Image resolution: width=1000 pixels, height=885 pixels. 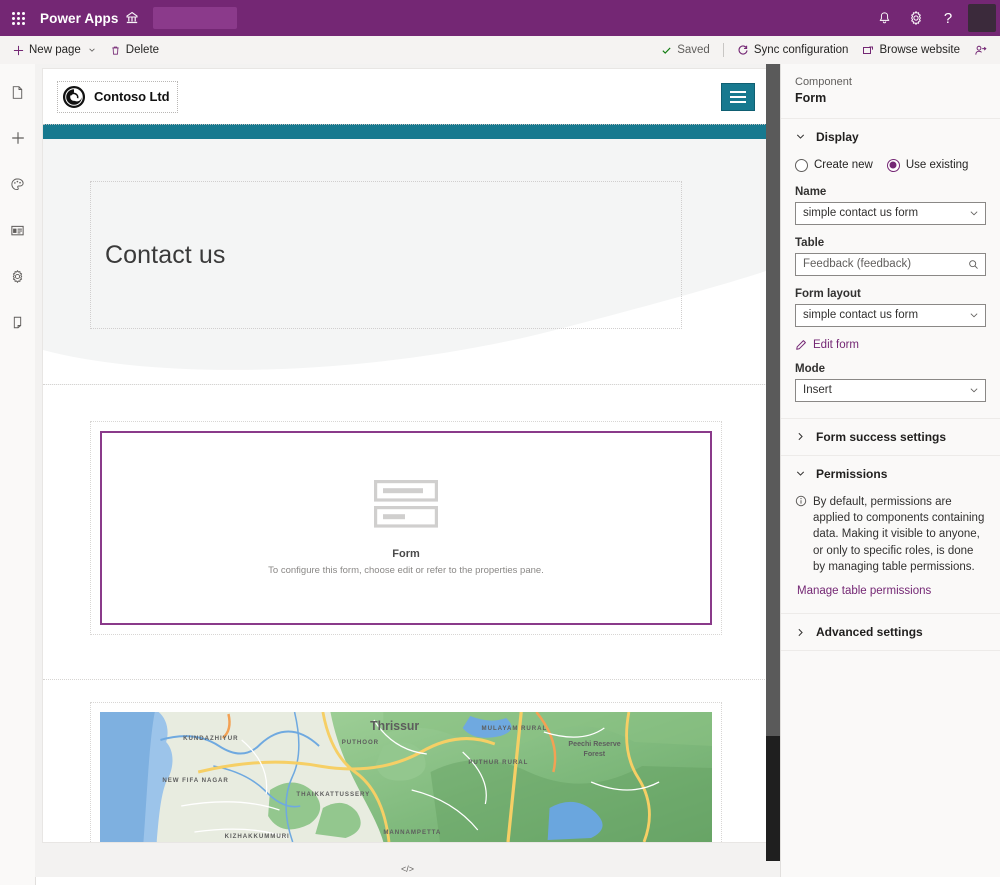 I want to click on brand-title: Power Apps, so click(x=79, y=18).